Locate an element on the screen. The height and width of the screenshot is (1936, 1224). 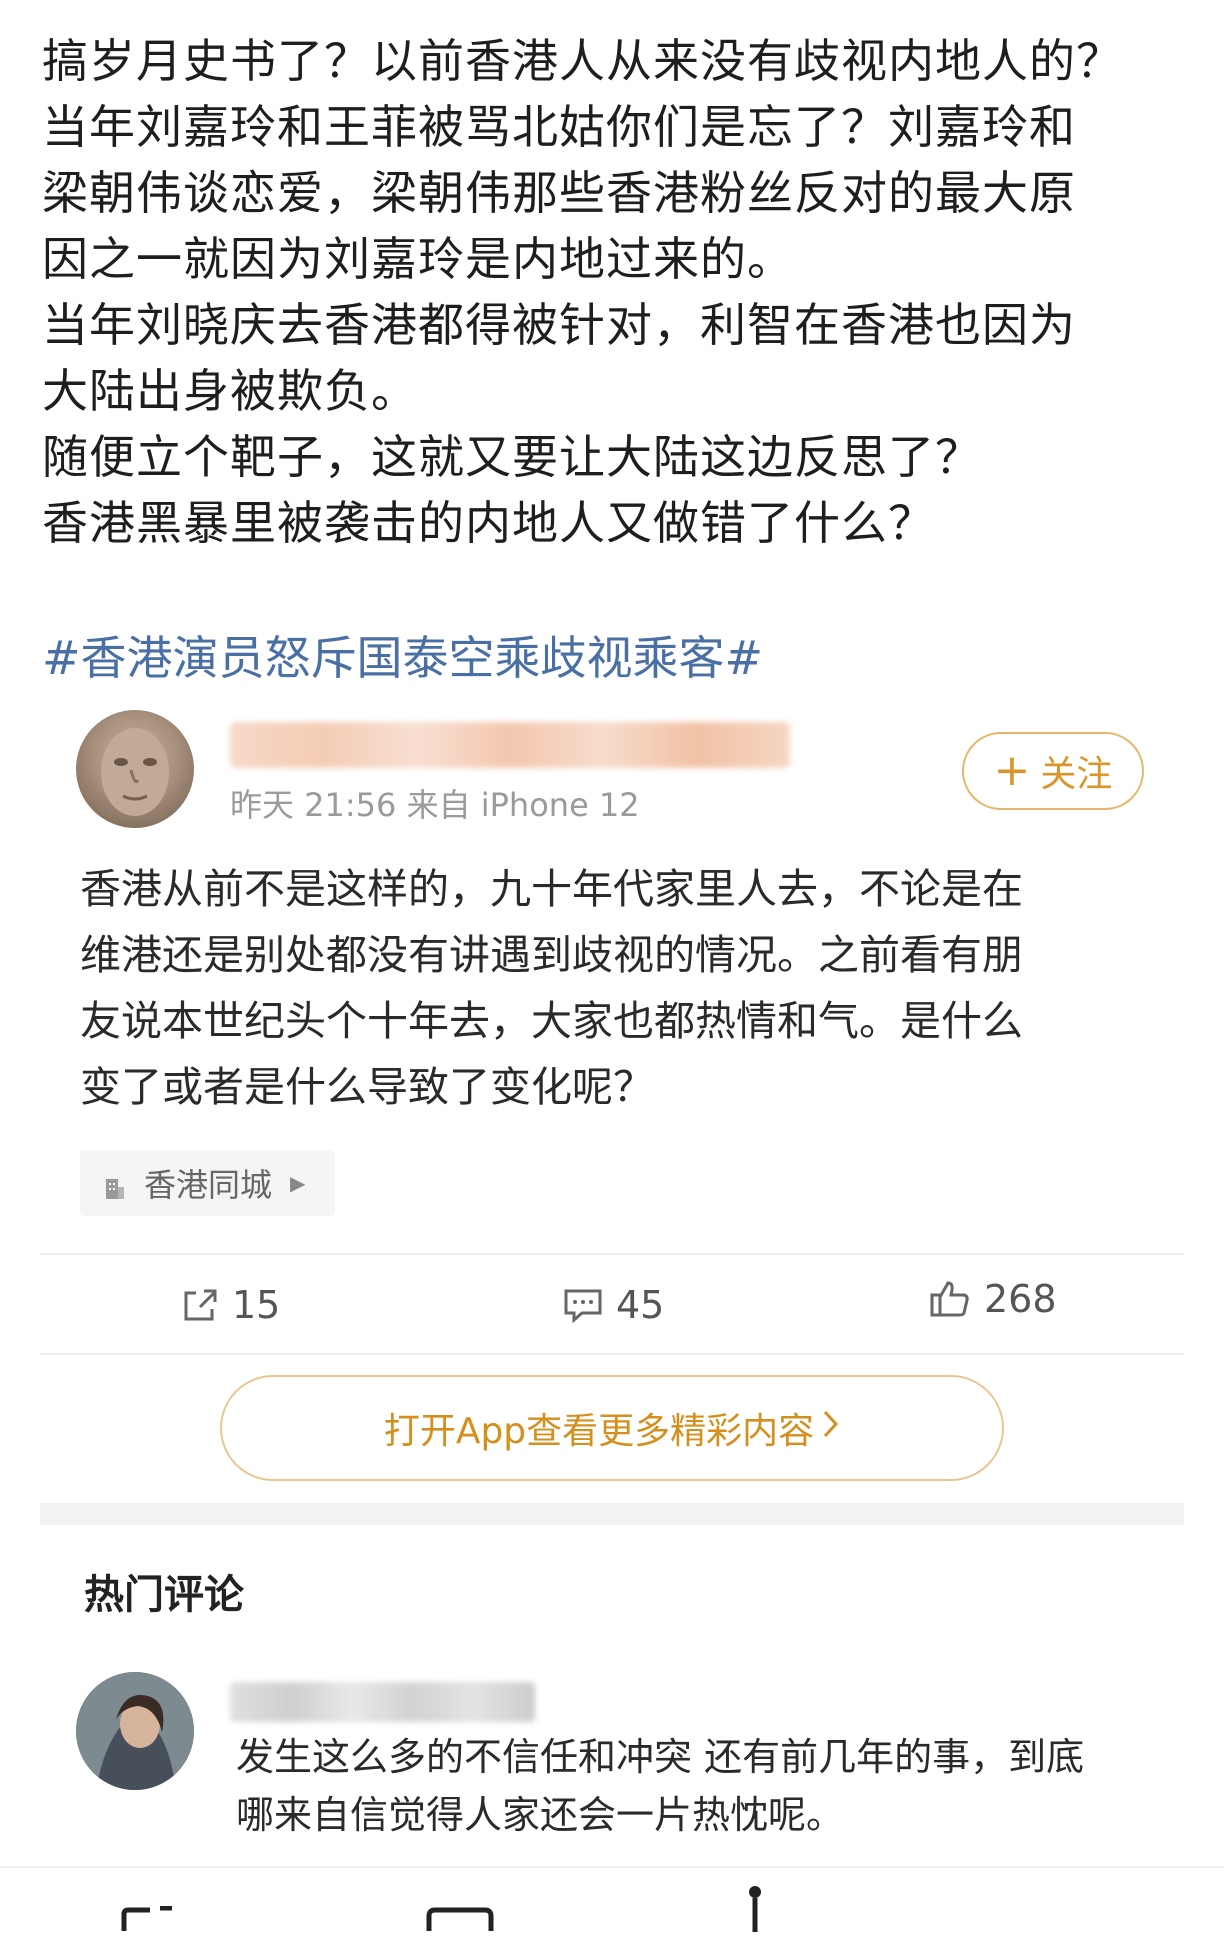
post-line: 大陆出身被欺负。 is located at coordinates (230, 391).